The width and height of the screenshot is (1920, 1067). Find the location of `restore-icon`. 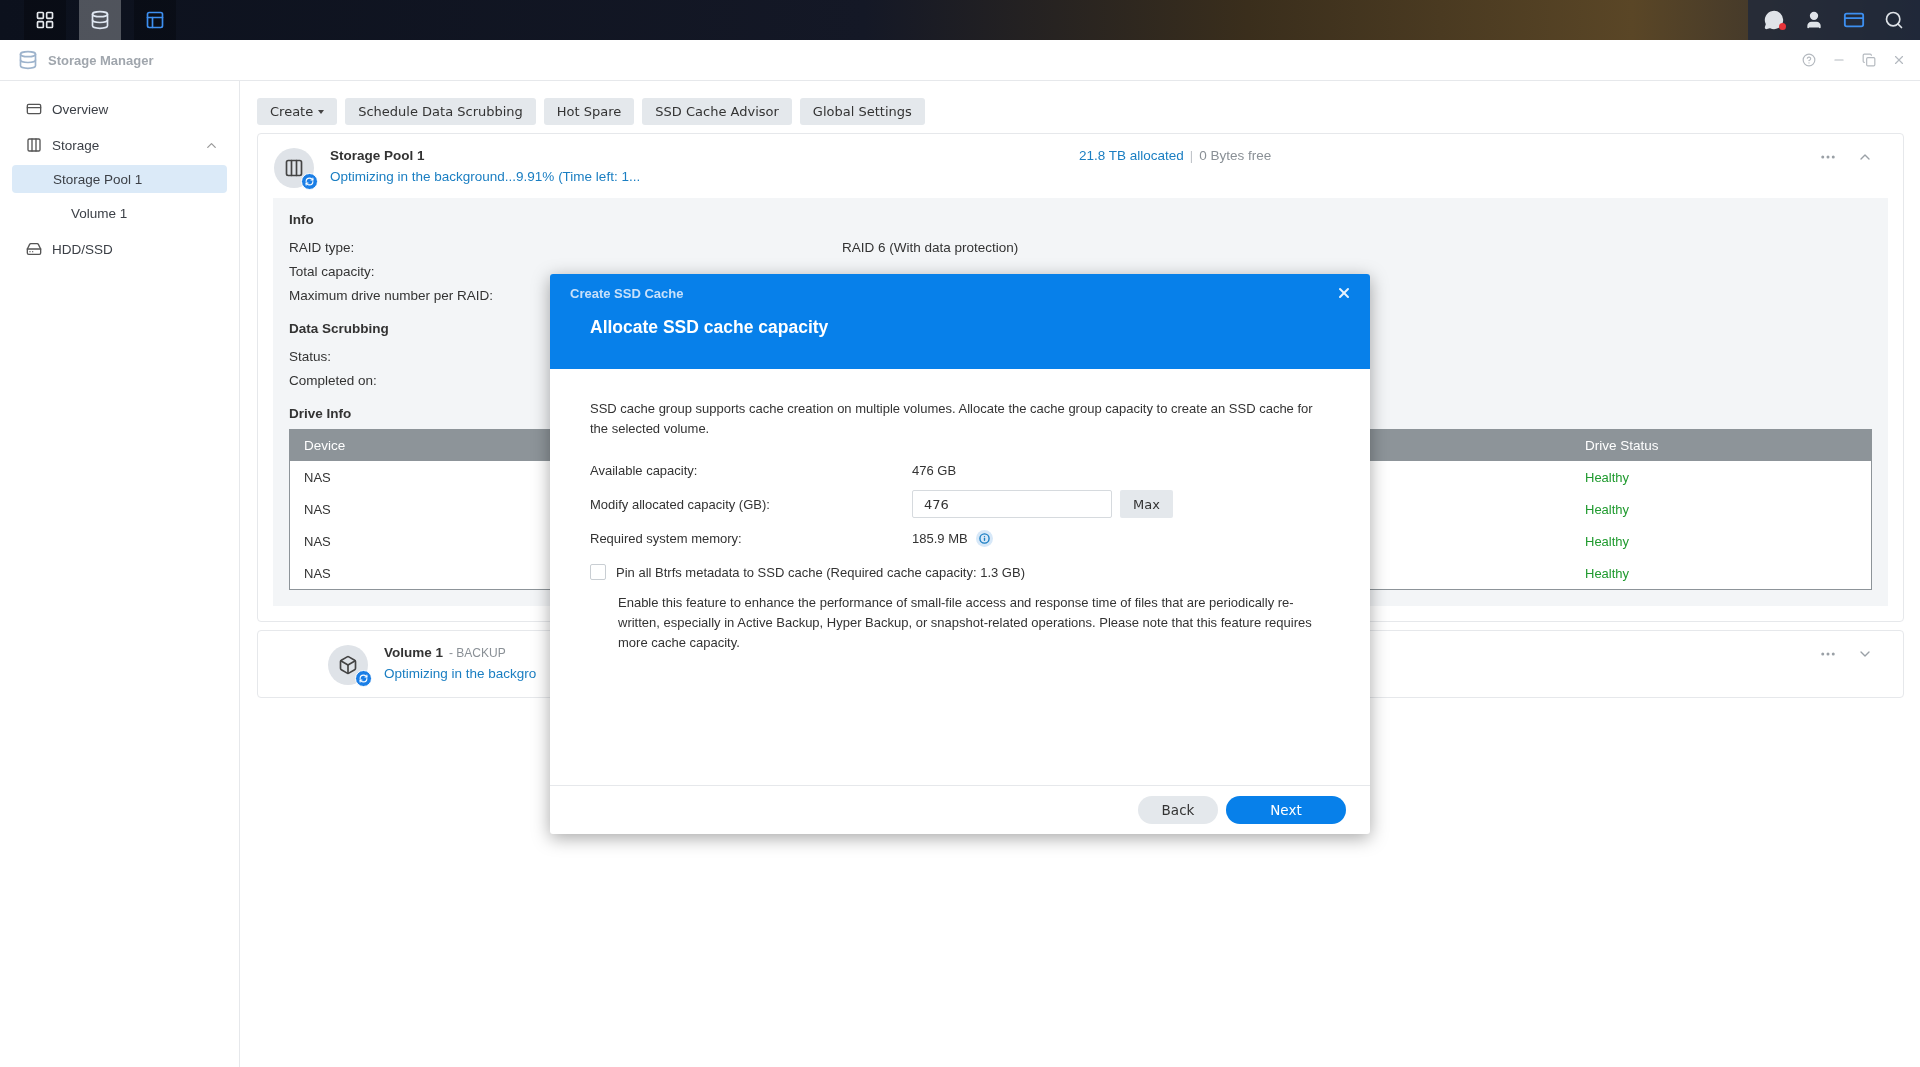

restore-icon is located at coordinates (1869, 60).